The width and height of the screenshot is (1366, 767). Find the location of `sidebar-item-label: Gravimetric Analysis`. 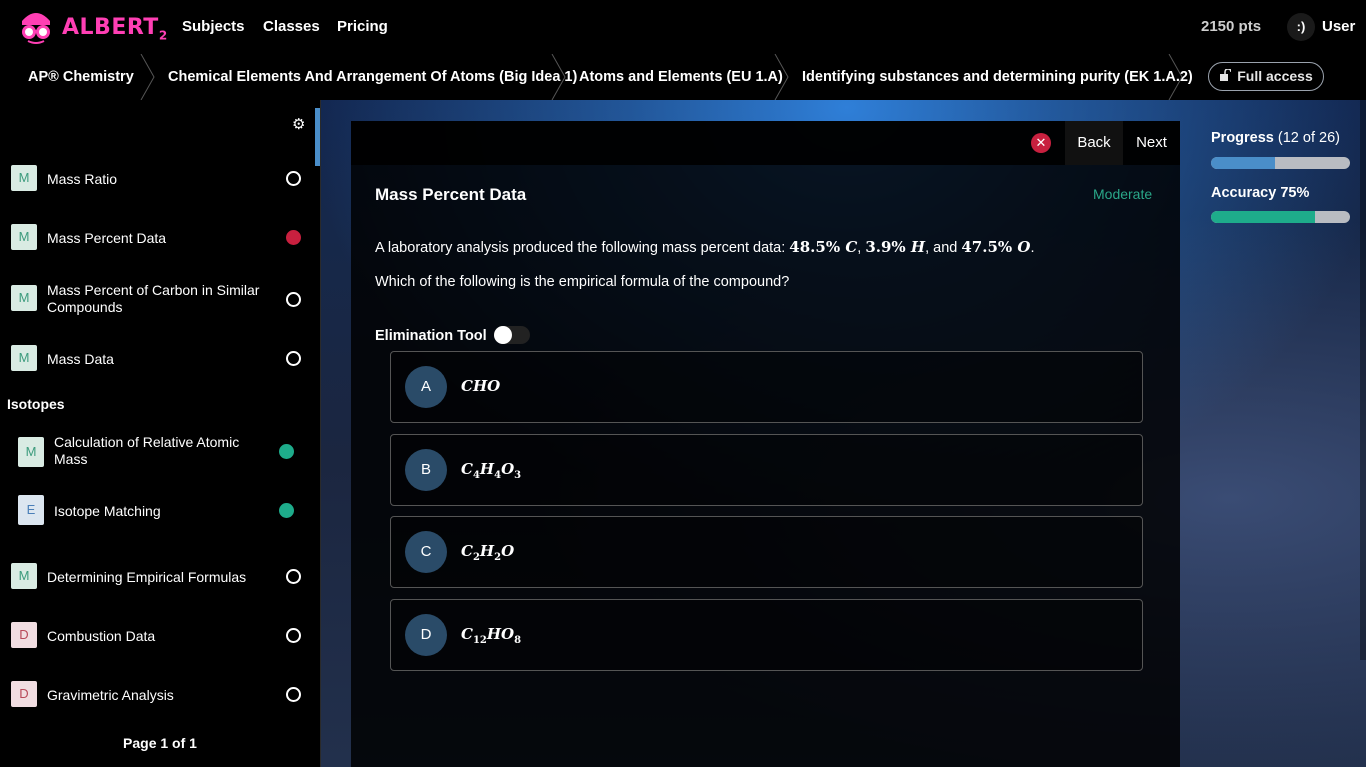

sidebar-item-label: Gravimetric Analysis is located at coordinates (110, 695).